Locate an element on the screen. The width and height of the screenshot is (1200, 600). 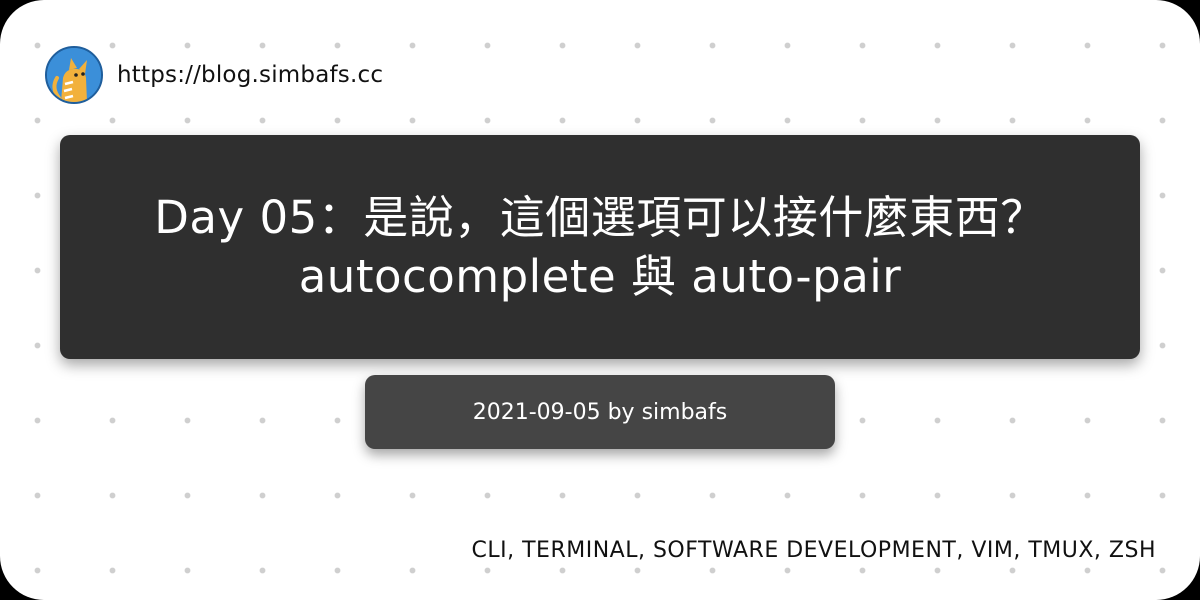
site-url: https://blog.simbafs.cc is located at coordinates (250, 75).